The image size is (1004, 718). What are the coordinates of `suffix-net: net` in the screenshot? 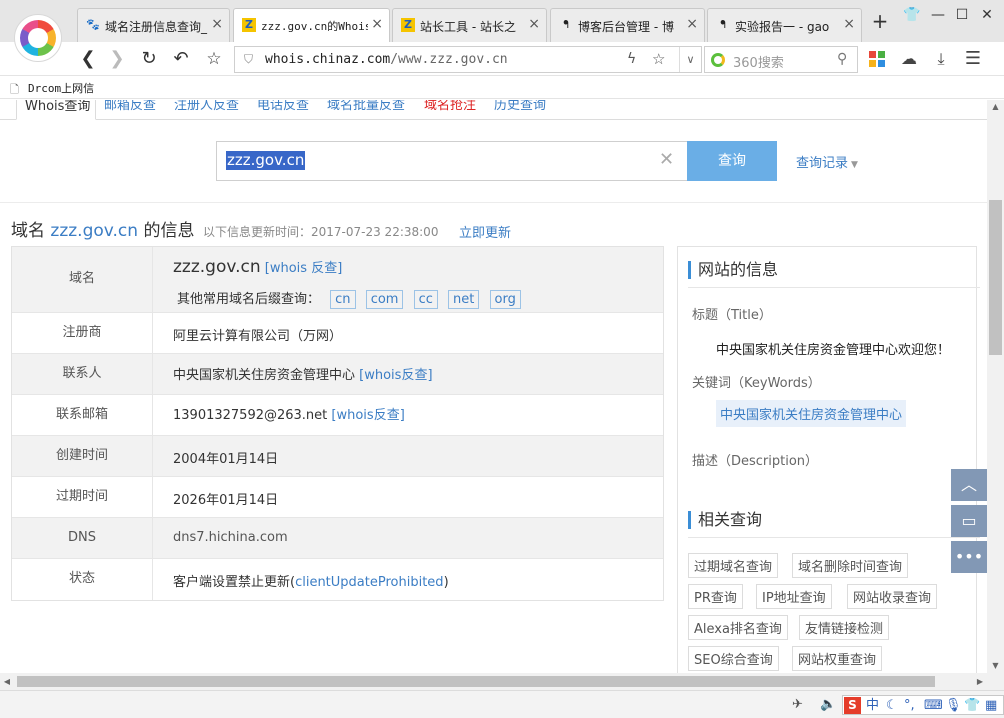 It's located at (464, 299).